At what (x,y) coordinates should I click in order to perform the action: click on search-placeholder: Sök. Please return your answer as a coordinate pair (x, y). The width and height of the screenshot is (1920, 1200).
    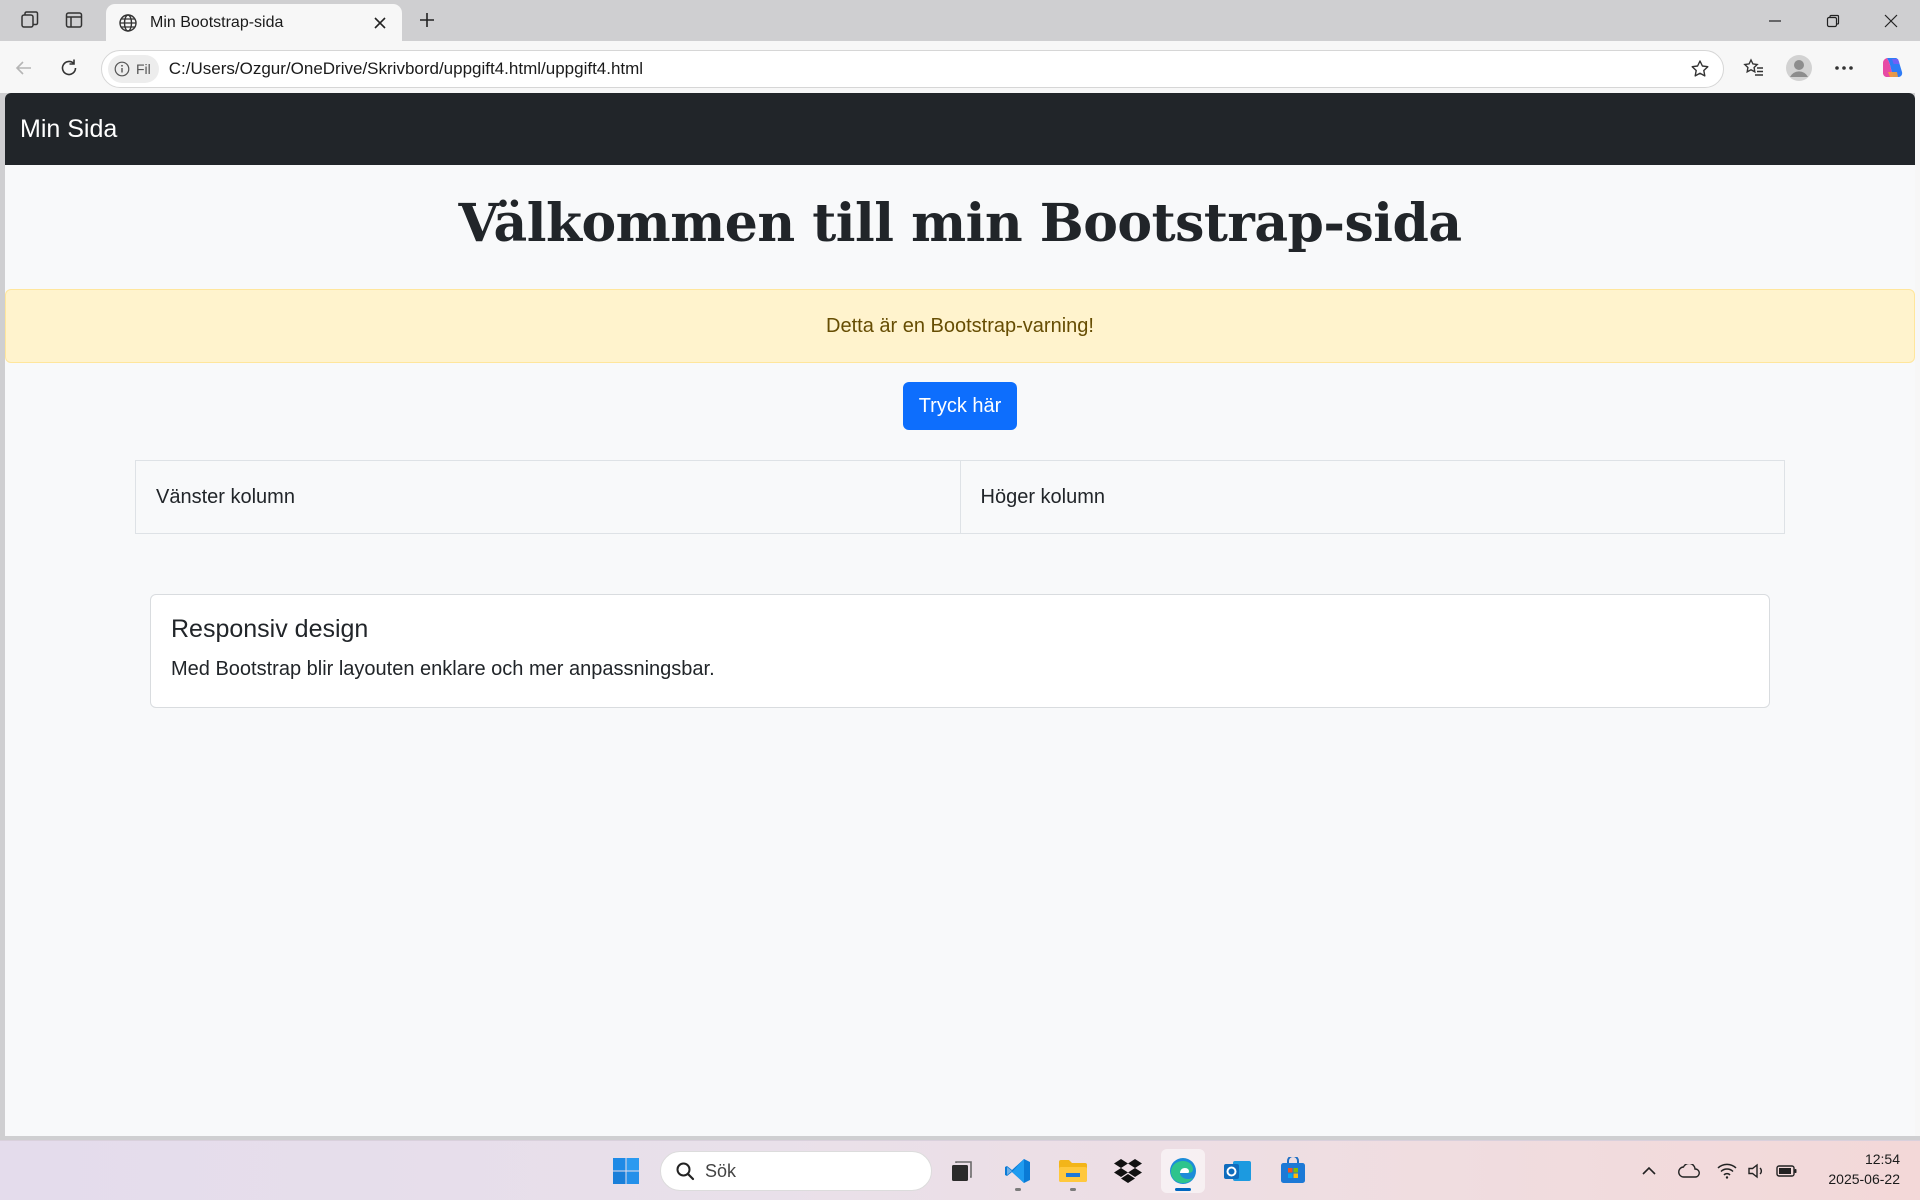
    Looking at the image, I should click on (721, 1170).